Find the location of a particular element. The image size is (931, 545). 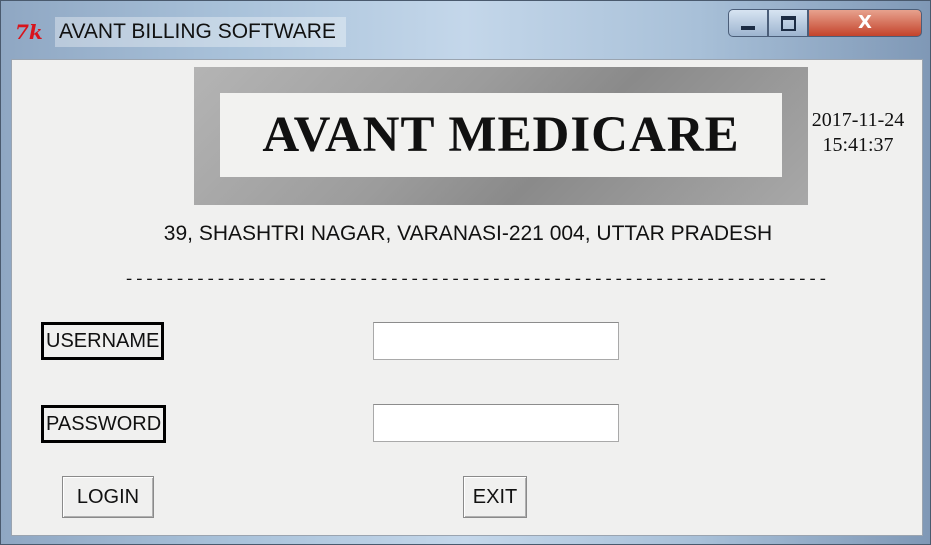

banner-title: AVANT MEDICARE is located at coordinates (501, 135).